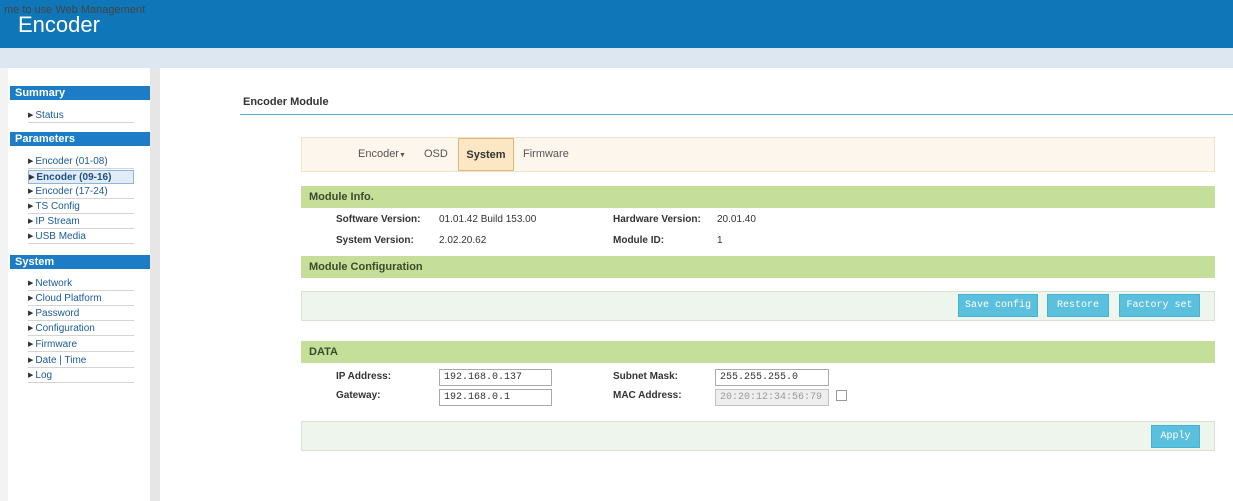 This screenshot has width=1233, height=501. What do you see at coordinates (758, 197) in the screenshot?
I see `module-info-header: Module Info.` at bounding box center [758, 197].